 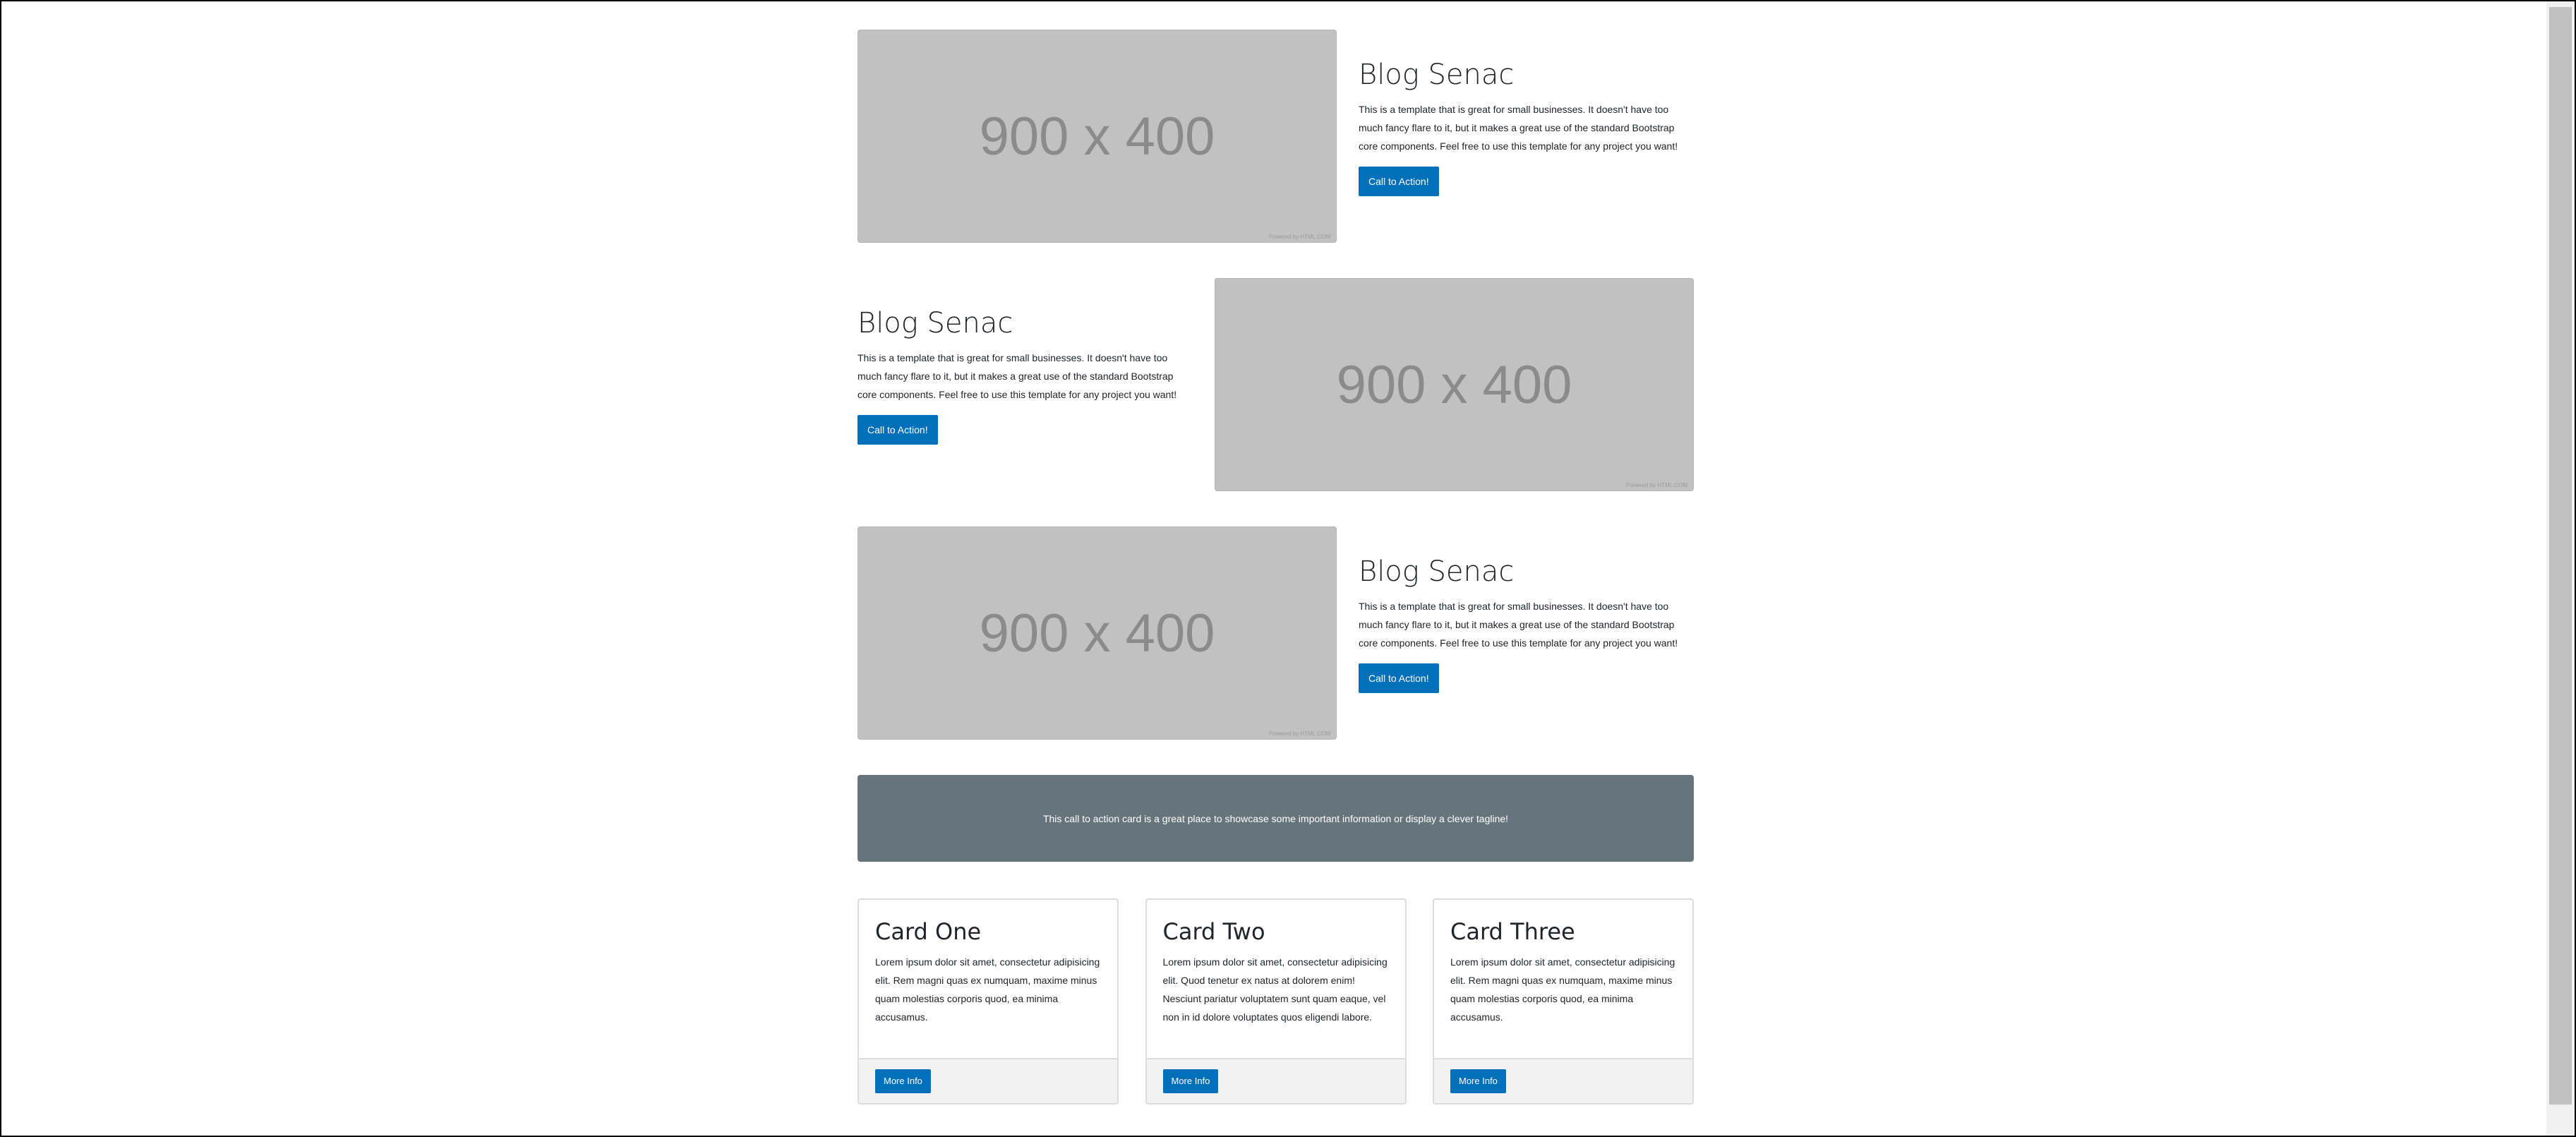 I want to click on card-title: Card One, so click(x=928, y=932).